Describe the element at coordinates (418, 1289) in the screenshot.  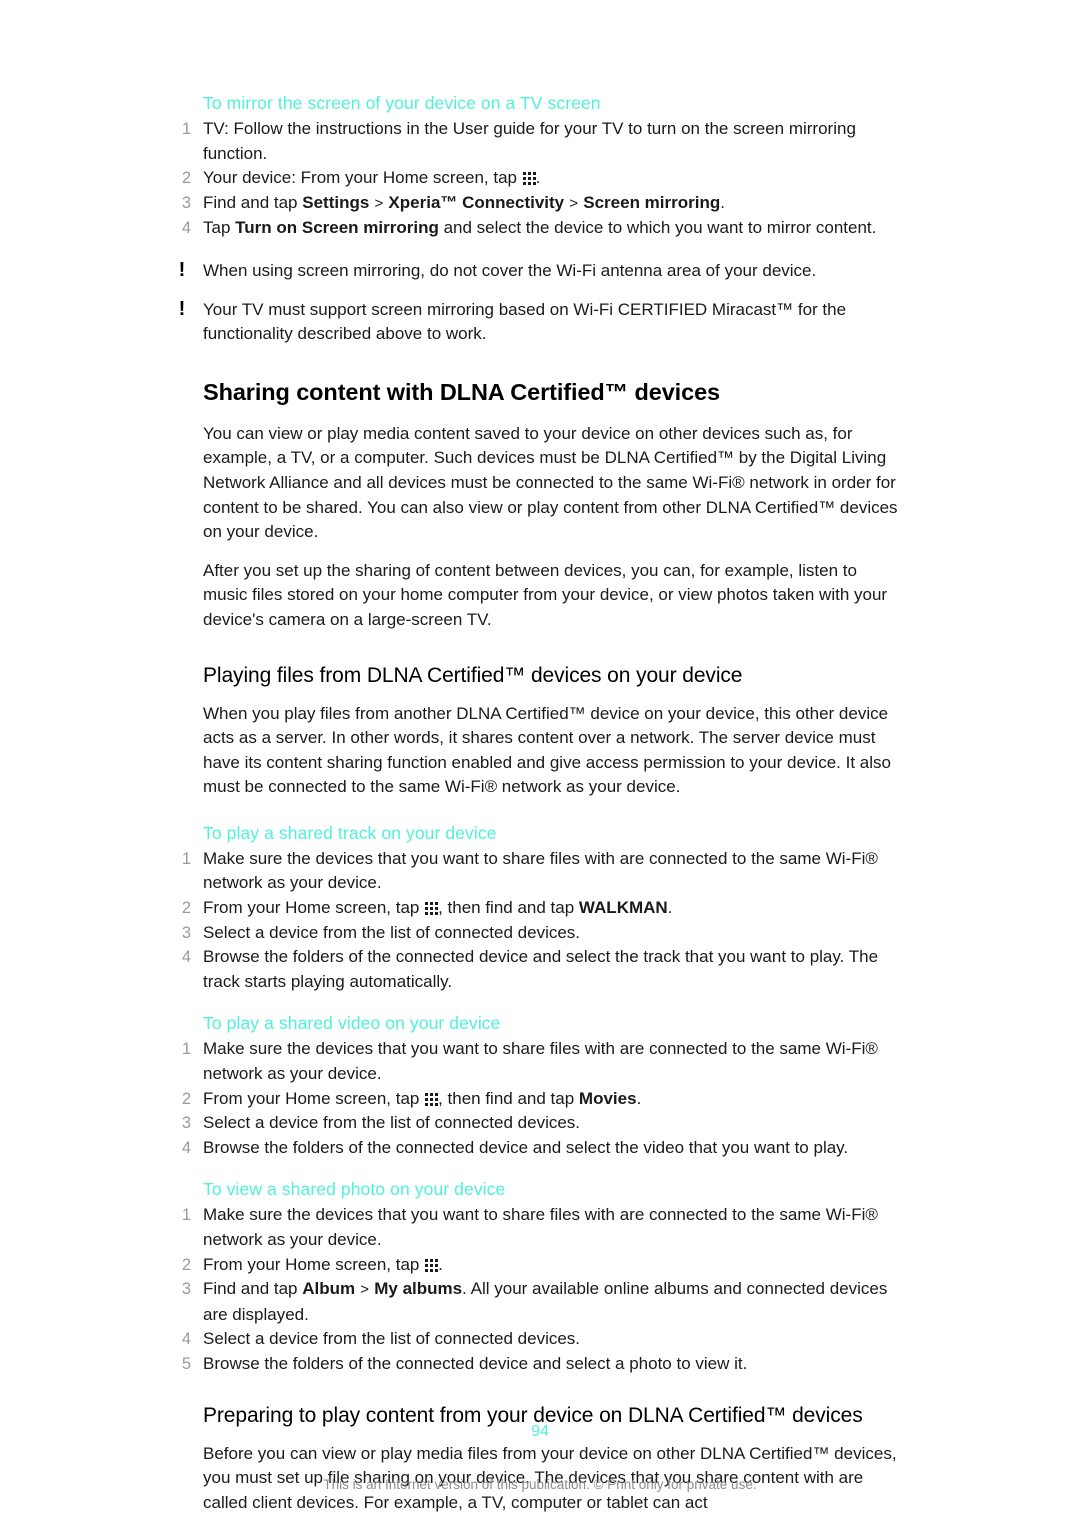
I see `emphasis-term: My albums` at that location.